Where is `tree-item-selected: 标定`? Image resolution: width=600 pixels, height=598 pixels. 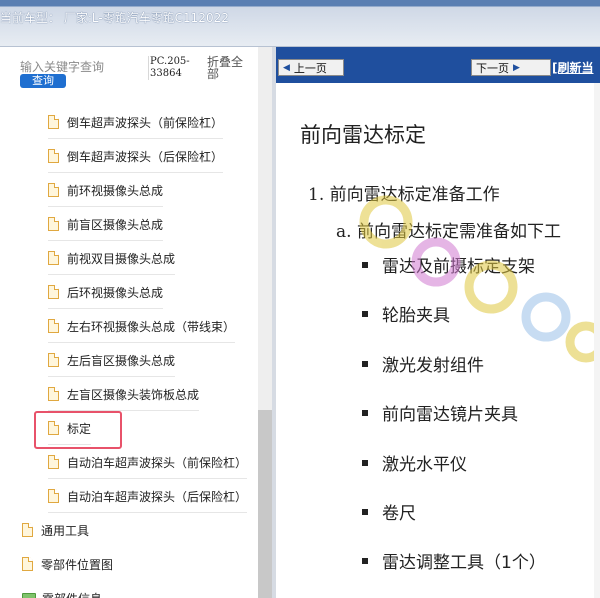
tree-item-selected: 标定 is located at coordinates (78, 430).